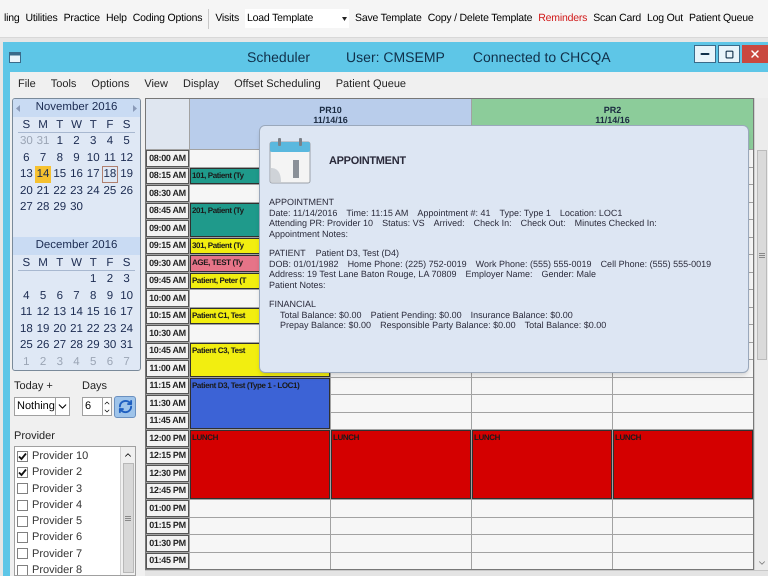 The width and height of the screenshot is (768, 576). What do you see at coordinates (167, 386) in the screenshot?
I see `time-label: 11:15 AM` at bounding box center [167, 386].